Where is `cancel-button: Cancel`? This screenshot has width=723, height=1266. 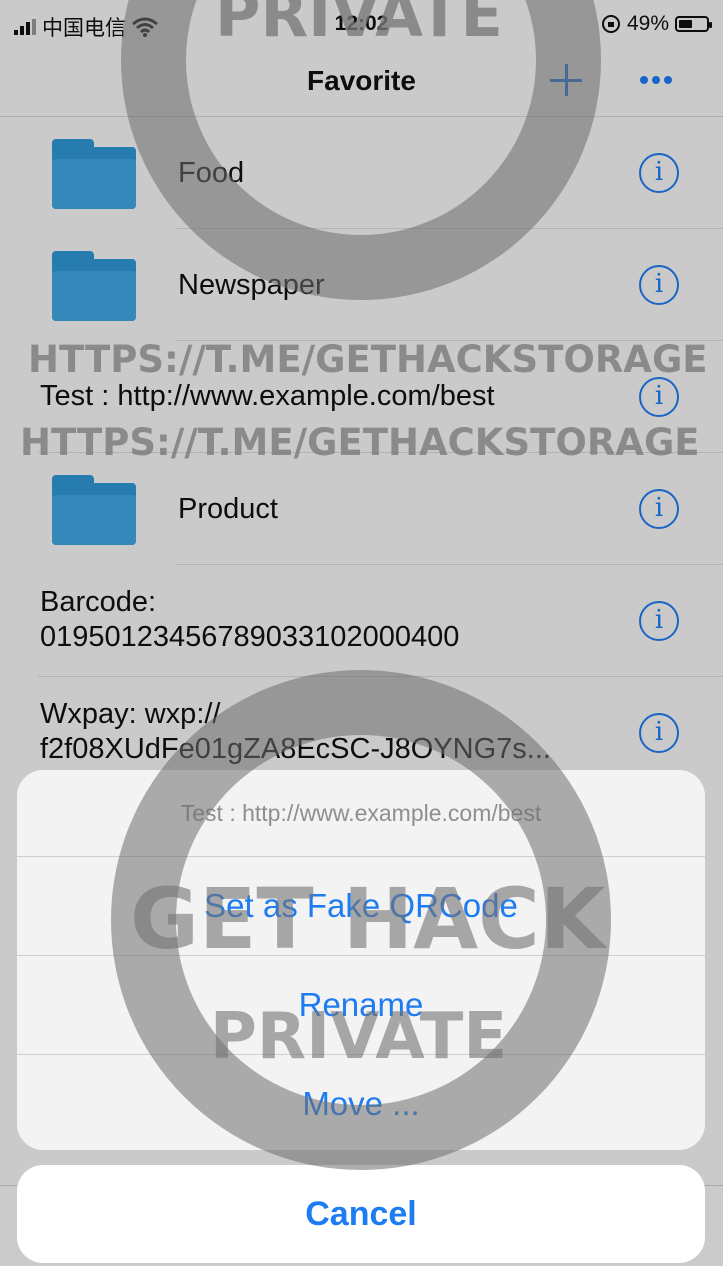
cancel-button: Cancel is located at coordinates (361, 1214).